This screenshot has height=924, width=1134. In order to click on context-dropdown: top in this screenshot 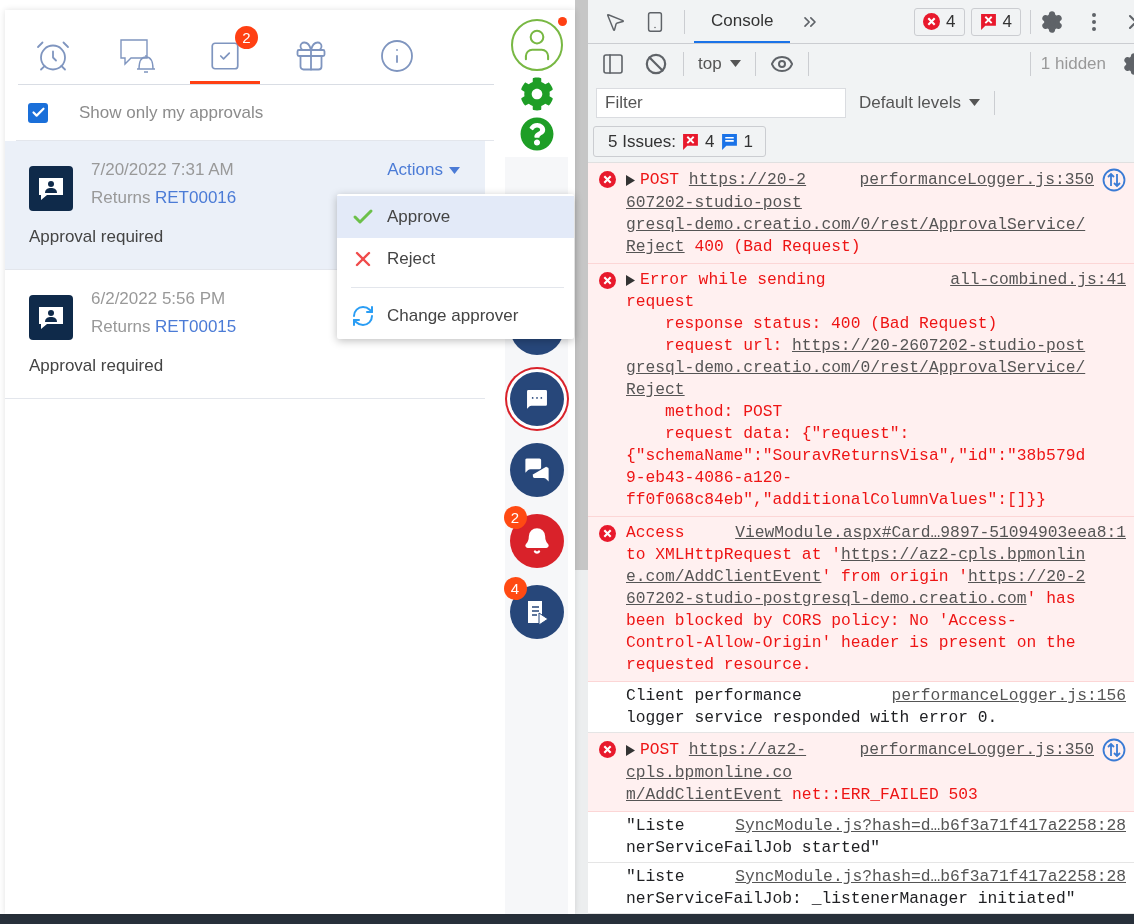, I will do `click(719, 63)`.